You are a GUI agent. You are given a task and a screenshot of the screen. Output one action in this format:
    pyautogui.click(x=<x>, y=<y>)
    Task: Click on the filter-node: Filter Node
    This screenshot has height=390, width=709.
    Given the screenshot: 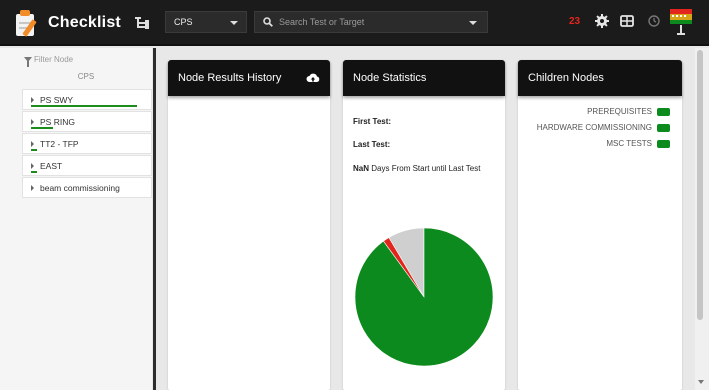 What is the action you would take?
    pyautogui.click(x=49, y=61)
    